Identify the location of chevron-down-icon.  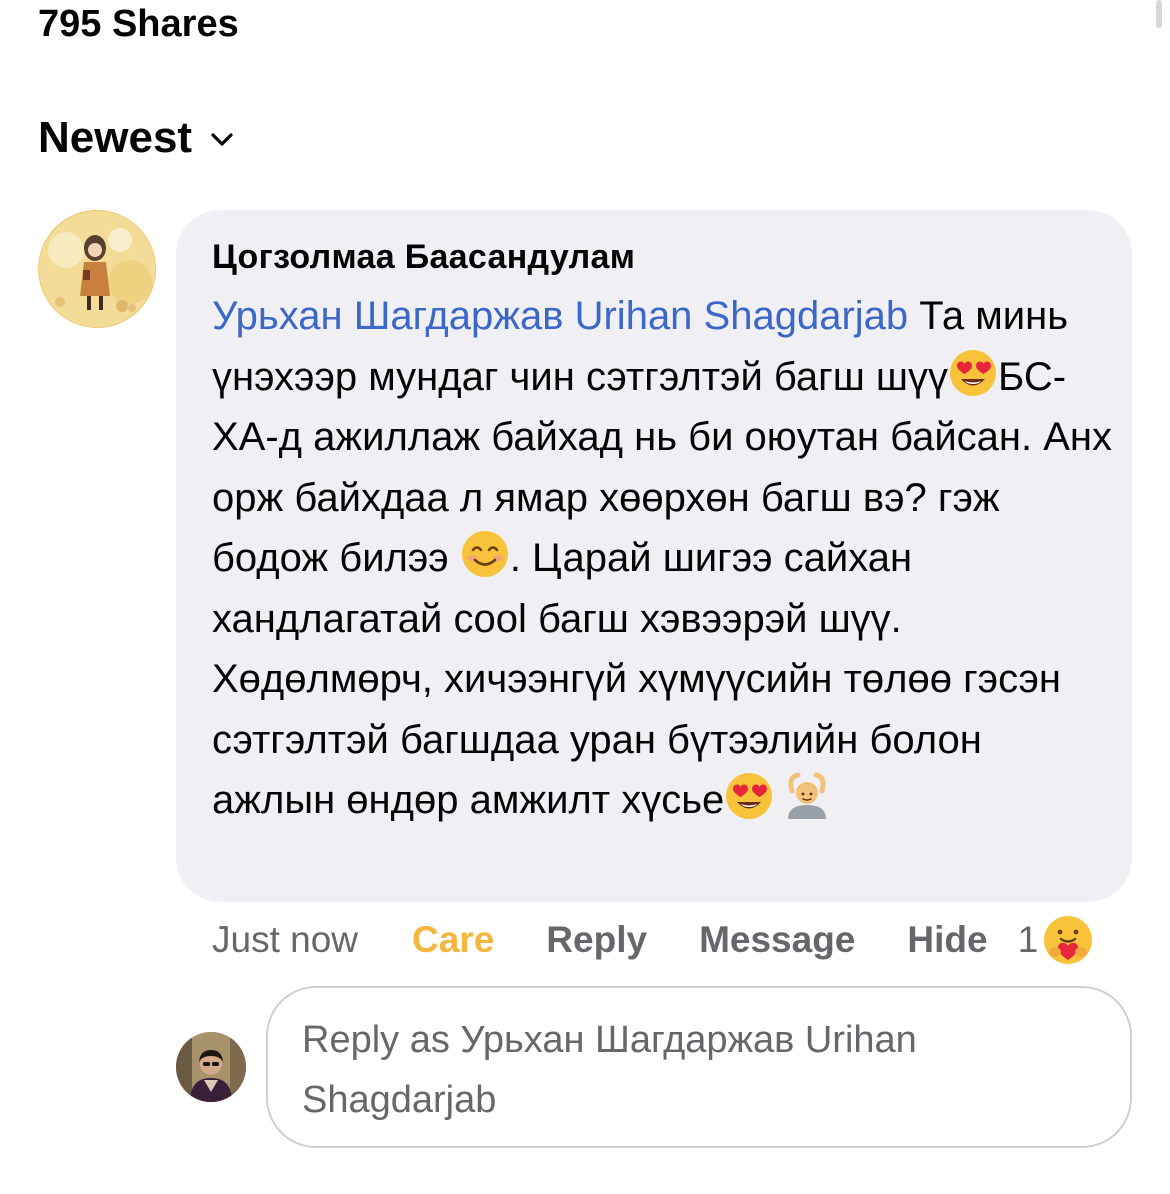
(222, 139).